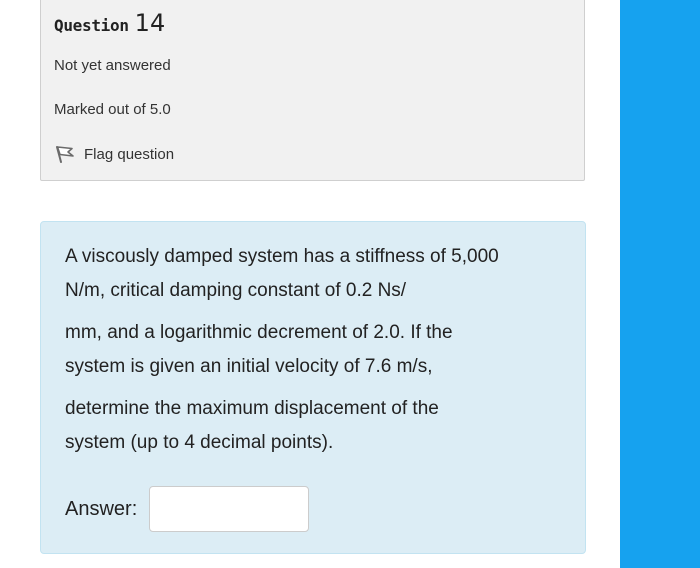 This screenshot has width=700, height=568. I want to click on question-text-line: system (up to 4 decimal points)., so click(199, 442).